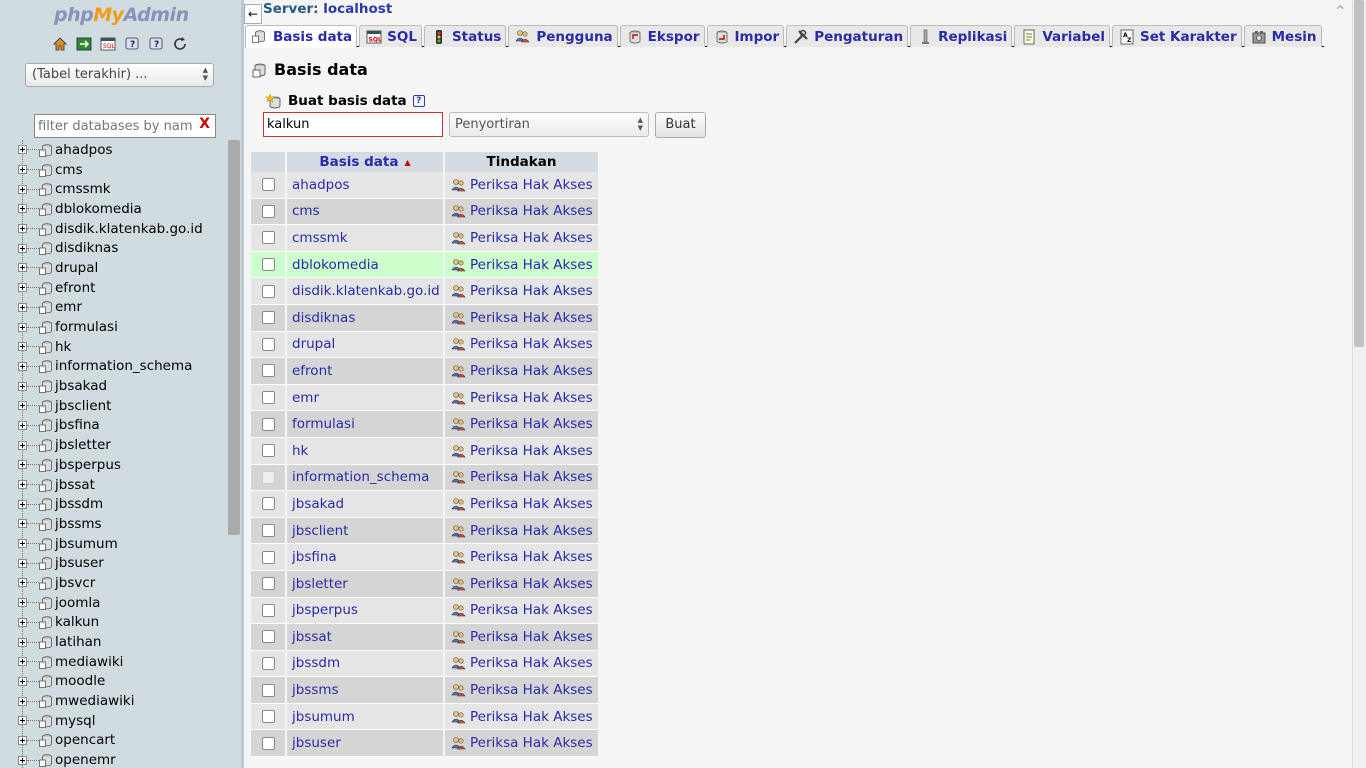 The width and height of the screenshot is (1366, 768). Describe the element at coordinates (75, 288) in the screenshot. I see `nav-database-label: efront` at that location.